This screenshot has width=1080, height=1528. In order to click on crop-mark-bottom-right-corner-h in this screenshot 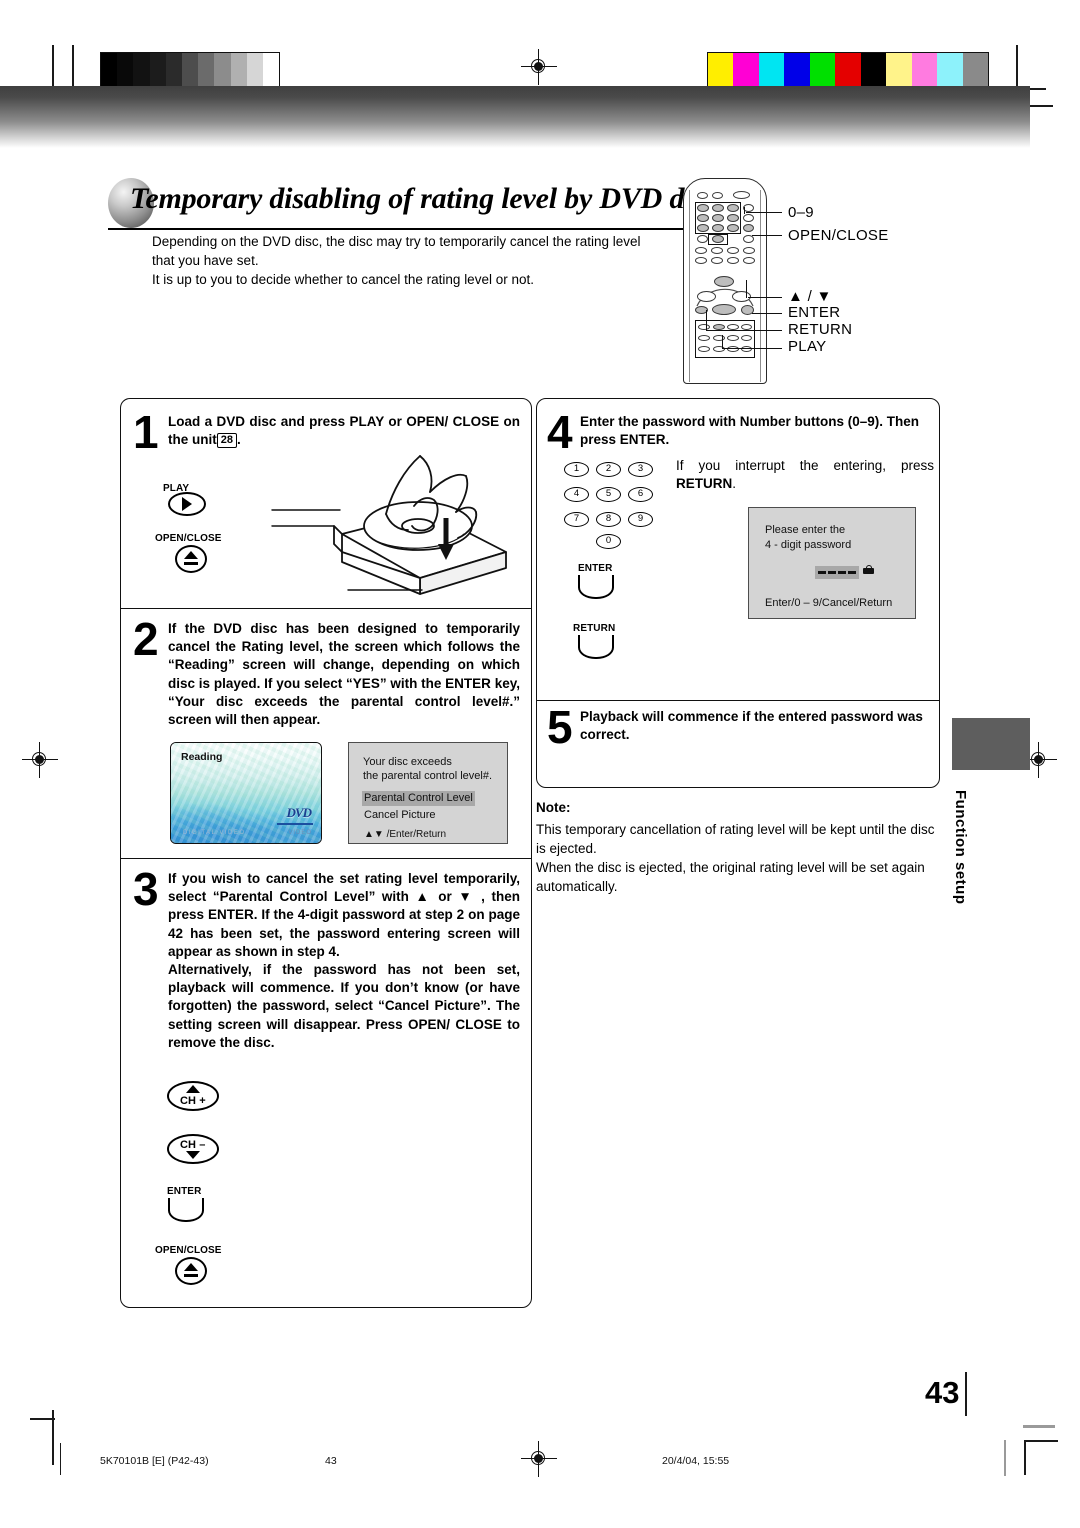, I will do `click(1041, 1441)`.